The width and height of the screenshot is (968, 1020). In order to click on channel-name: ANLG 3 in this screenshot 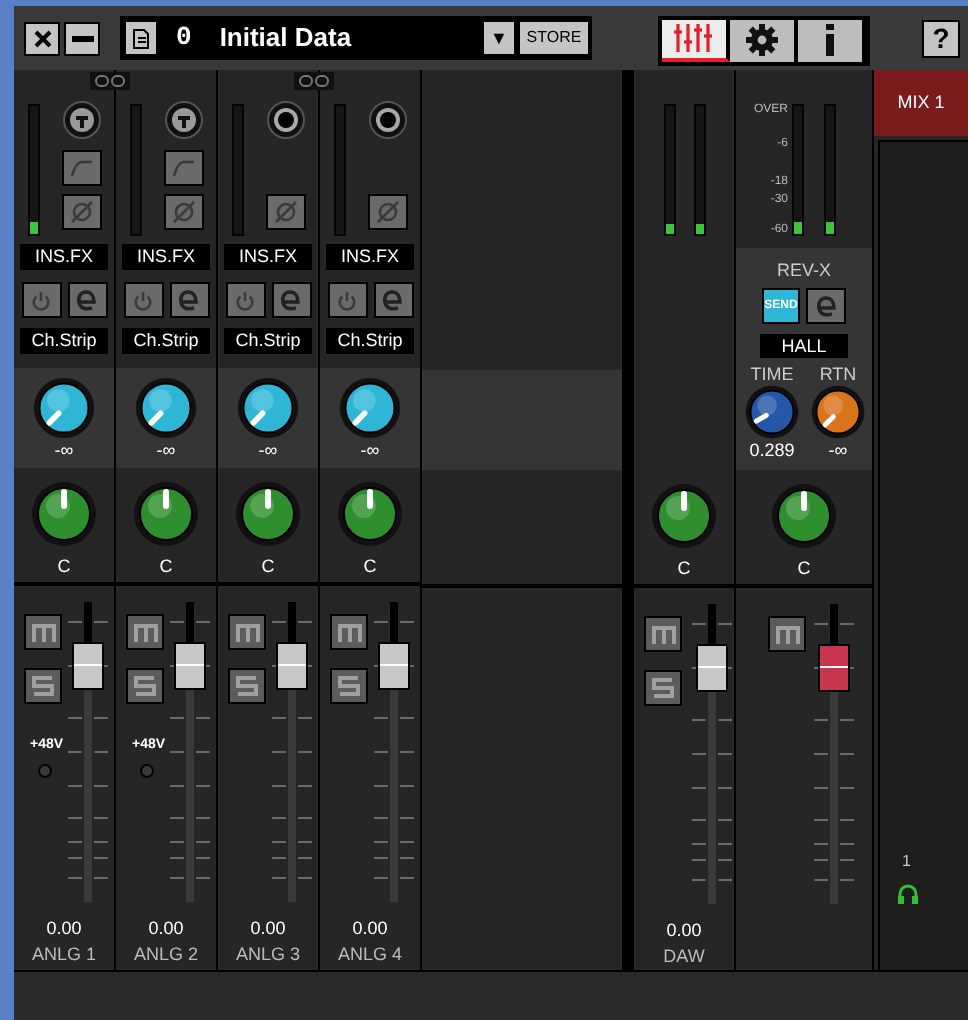, I will do `click(268, 955)`.